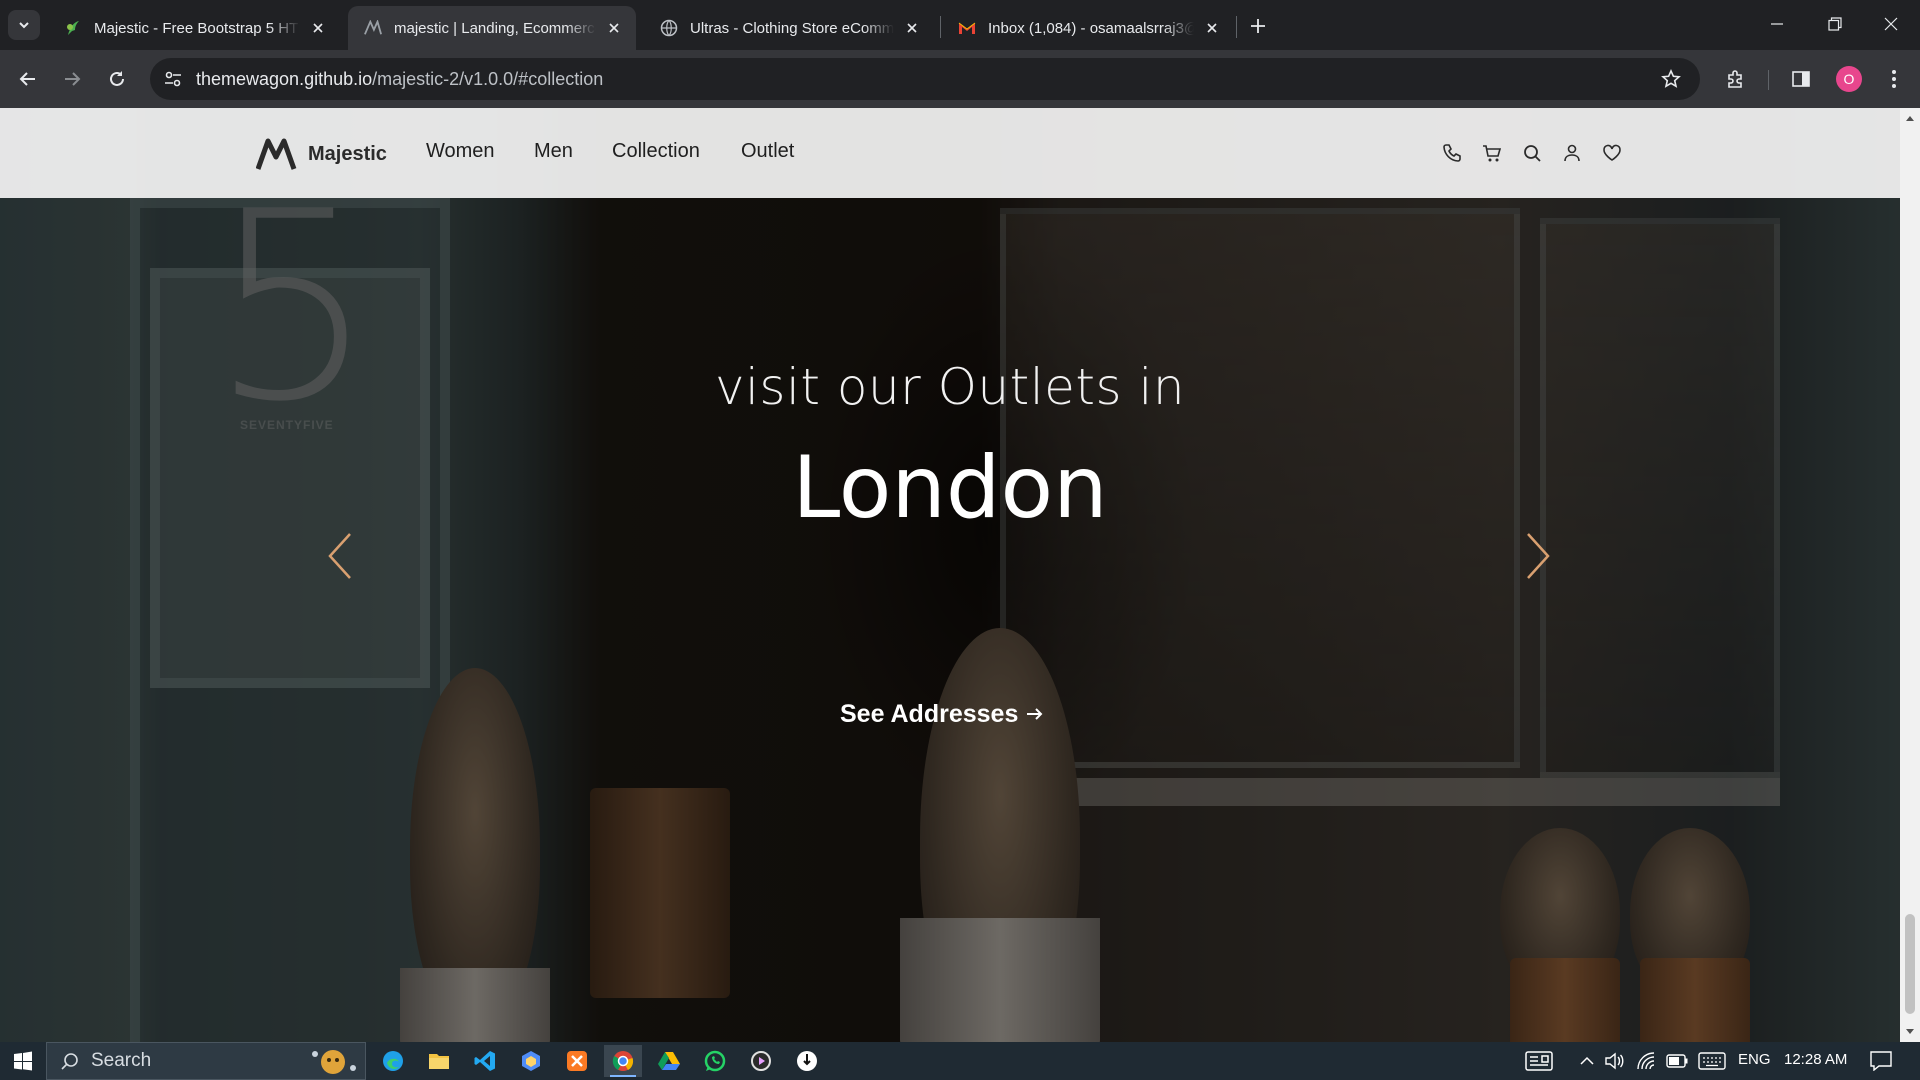  Describe the element at coordinates (950, 488) in the screenshot. I see `hero-title: London` at that location.